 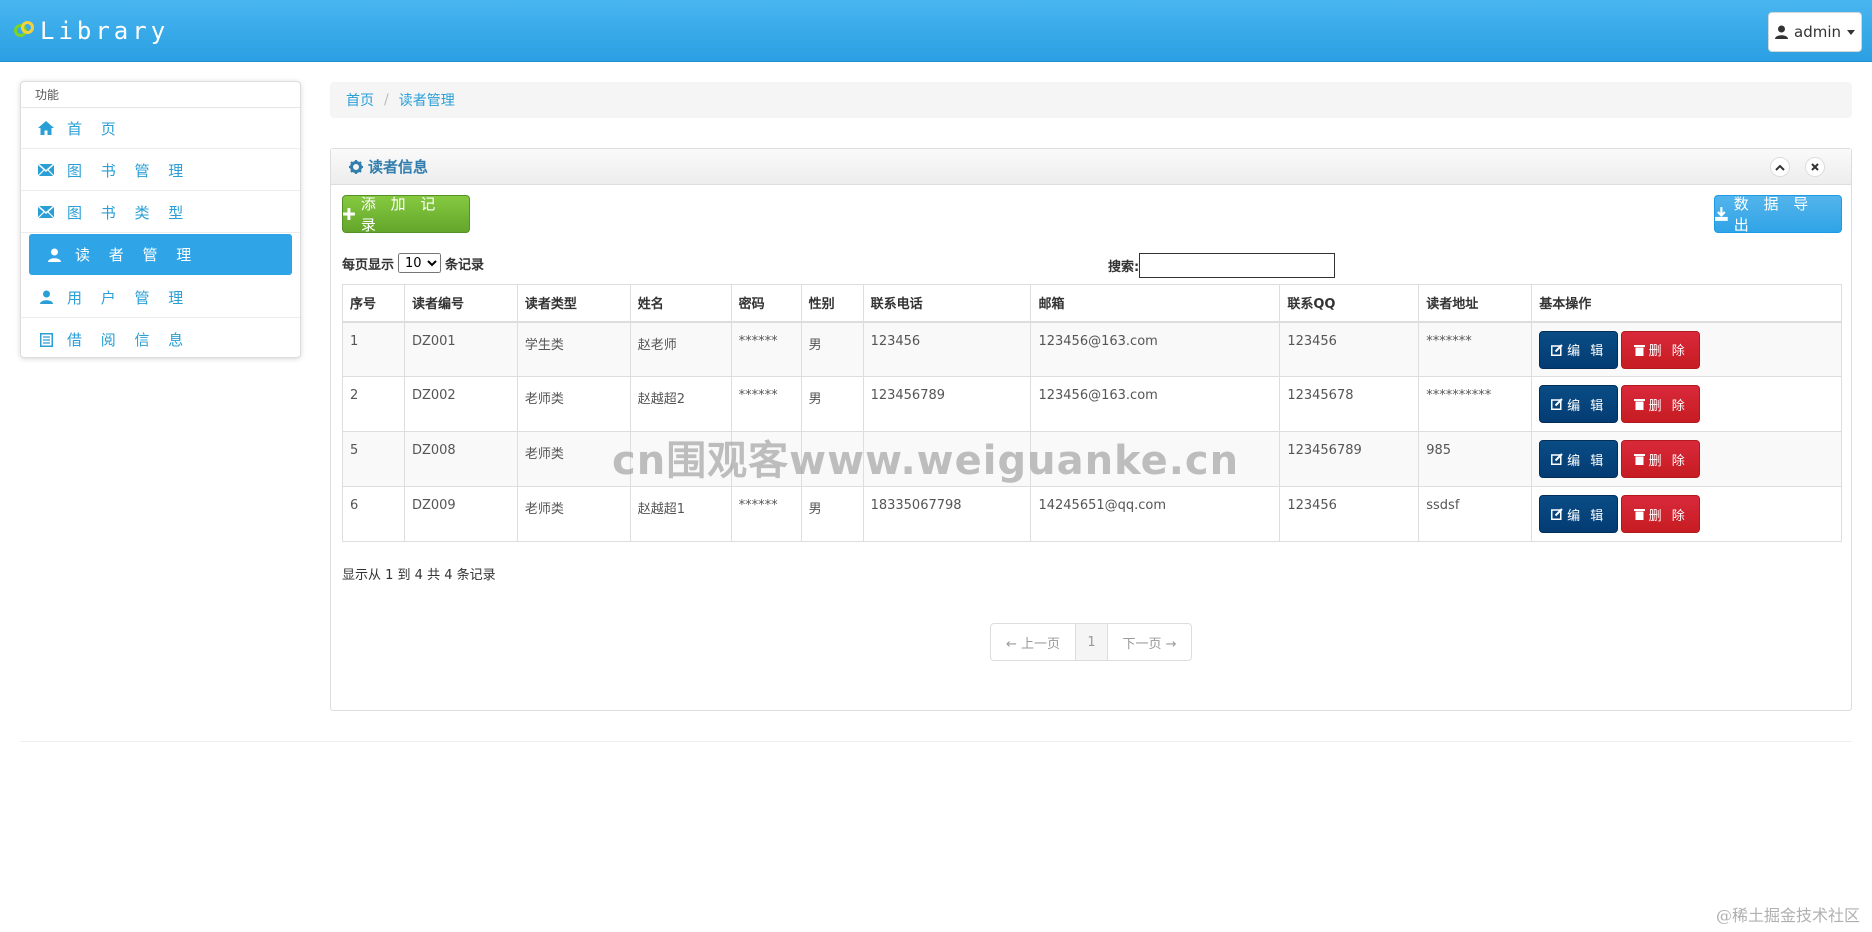 I want to click on close-button, so click(x=1815, y=167).